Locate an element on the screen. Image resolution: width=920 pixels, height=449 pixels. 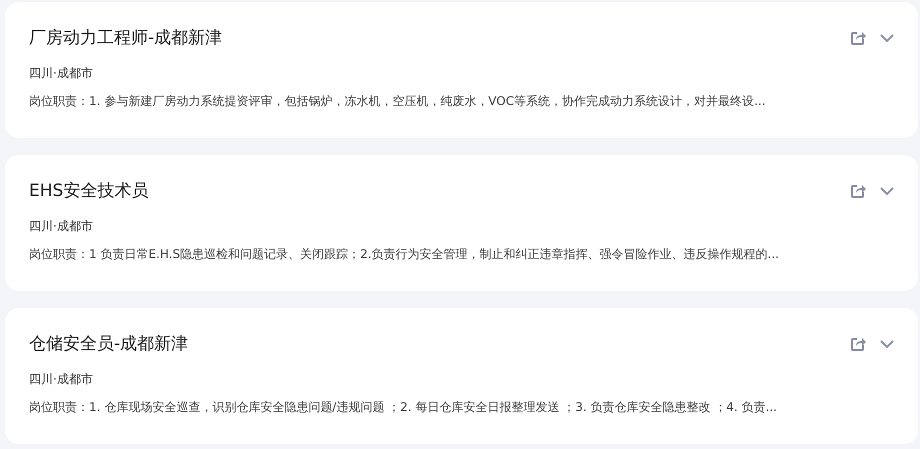
job-title: EHS安全技术员 is located at coordinates (88, 191).